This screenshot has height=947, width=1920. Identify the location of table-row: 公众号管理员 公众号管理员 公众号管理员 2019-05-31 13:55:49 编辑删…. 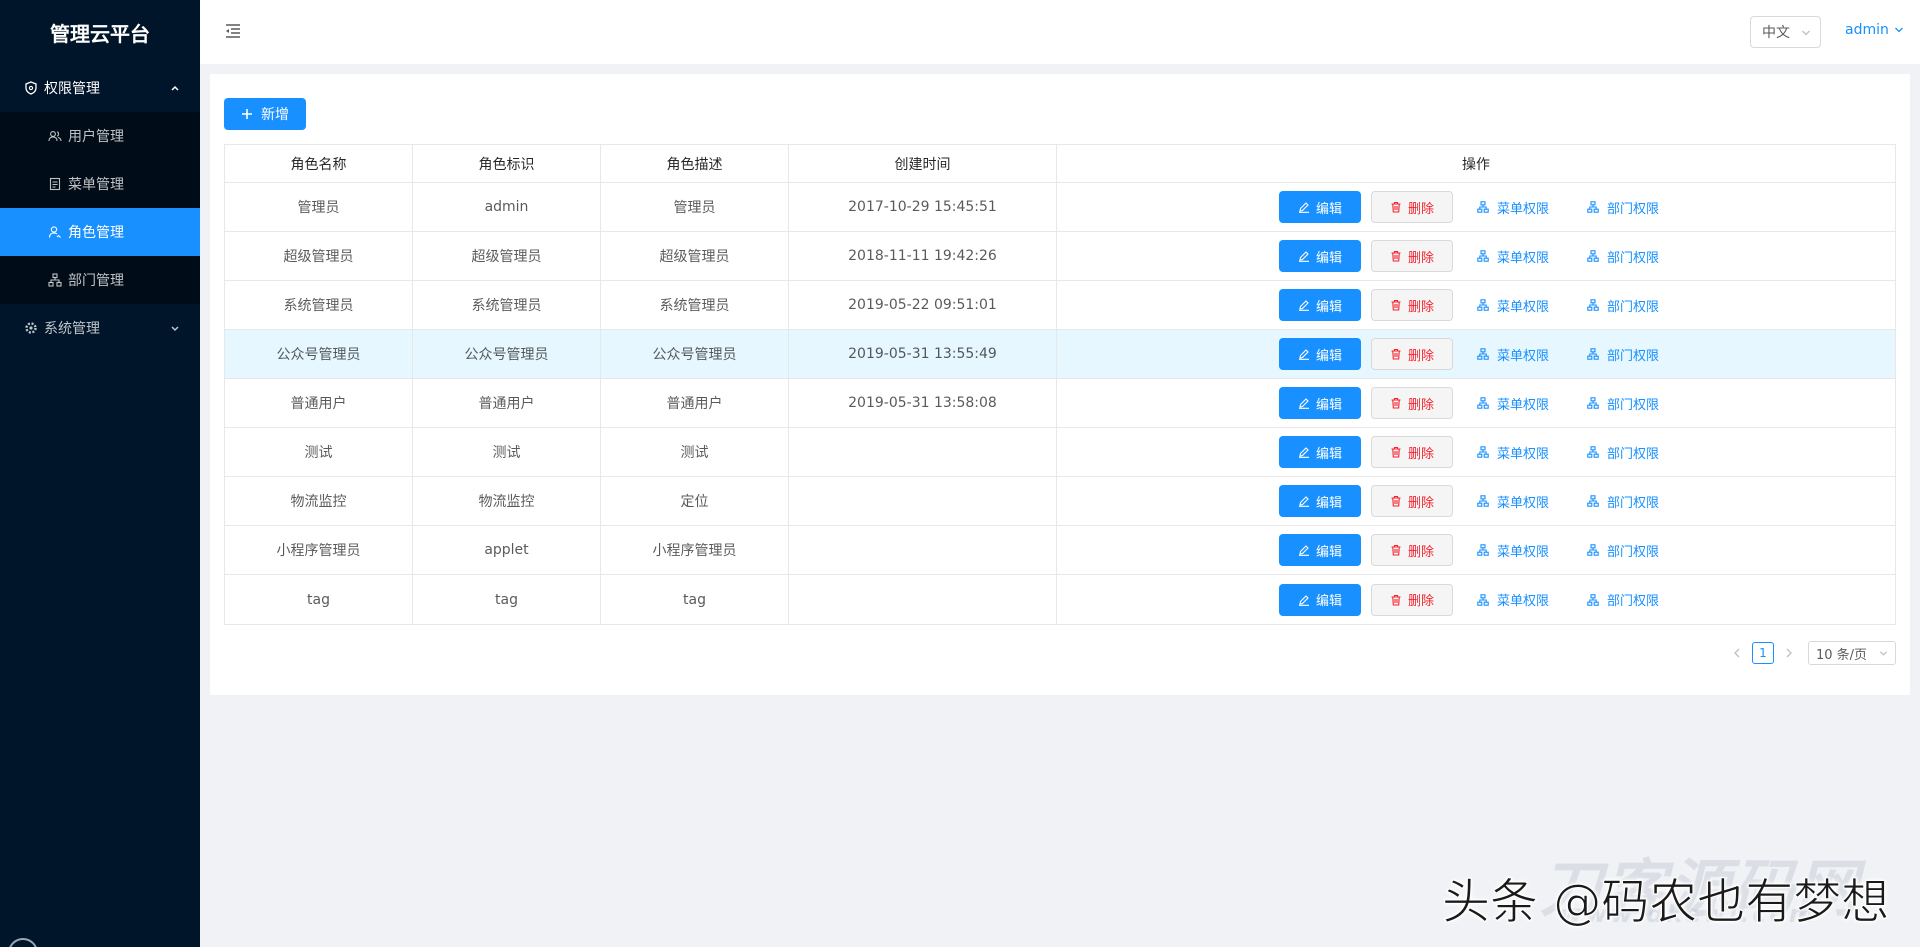
(1060, 354).